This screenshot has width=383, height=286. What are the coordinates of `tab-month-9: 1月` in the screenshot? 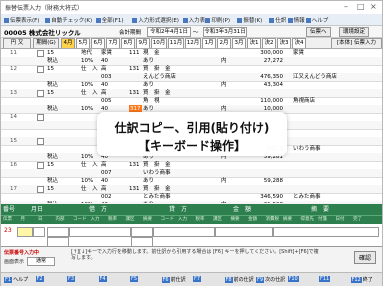 It's located at (209, 43).